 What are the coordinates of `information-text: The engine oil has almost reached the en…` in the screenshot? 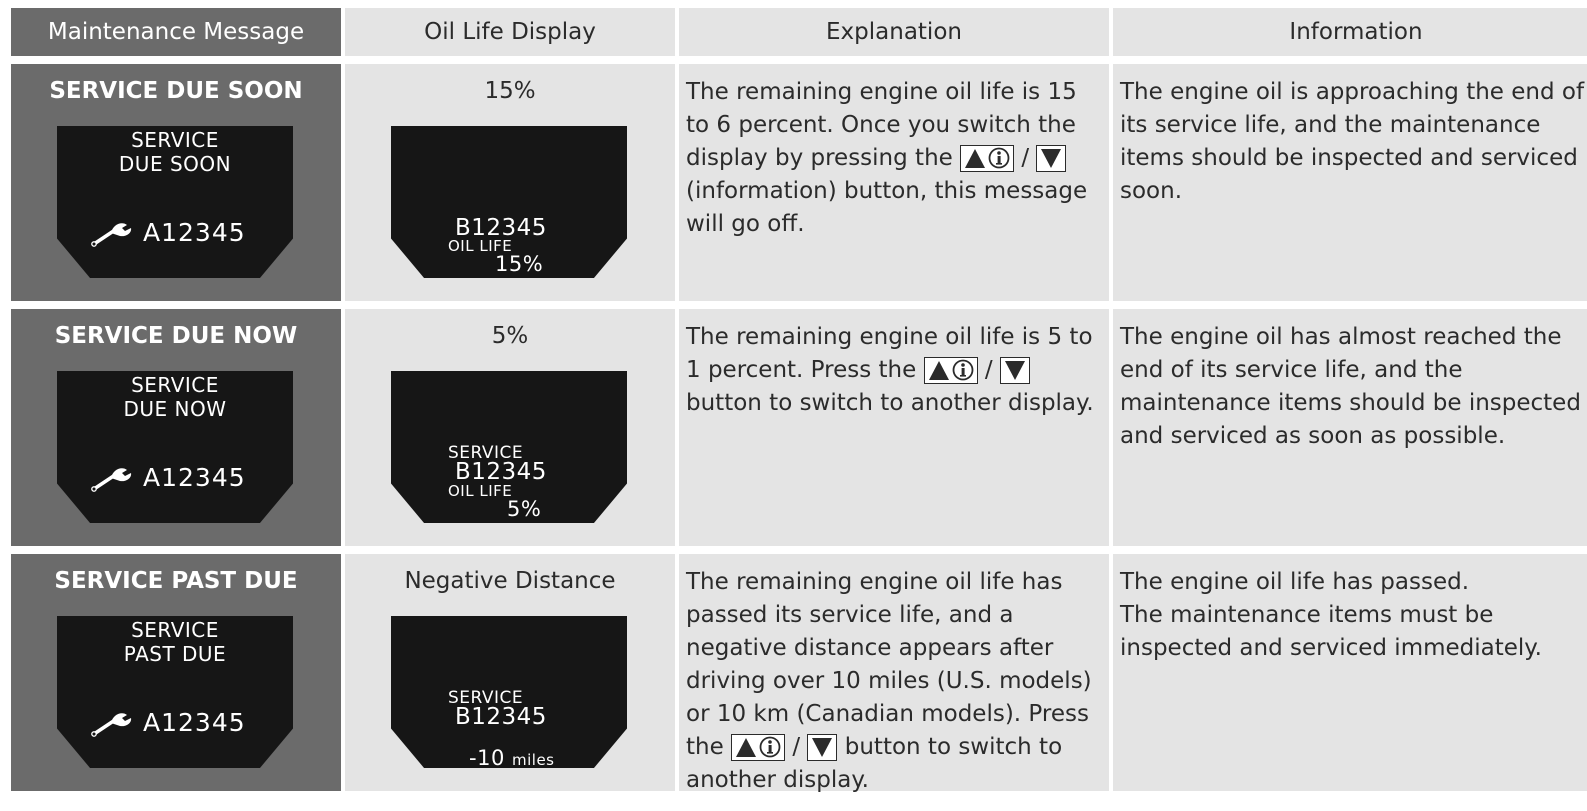 It's located at (1350, 386).